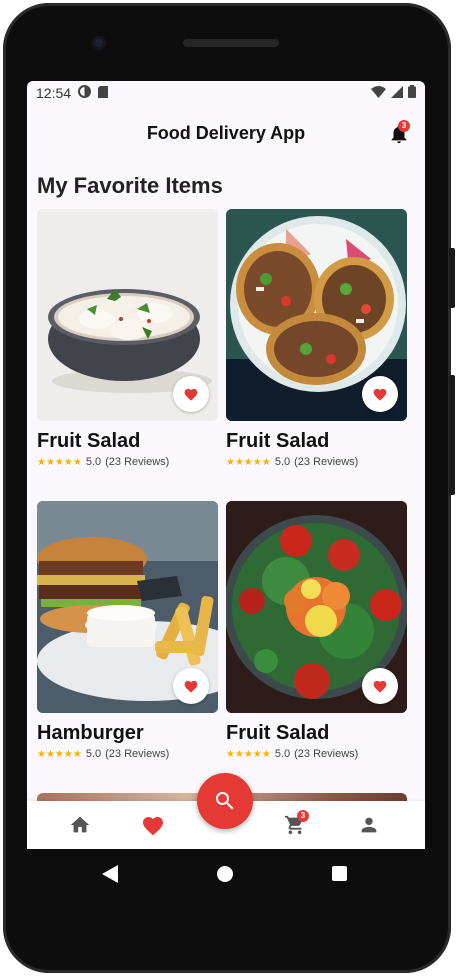 The image size is (456, 980). I want to click on food-card: Hamburger ★★★★★ 5.0 (23 Reviews), so click(127, 630).